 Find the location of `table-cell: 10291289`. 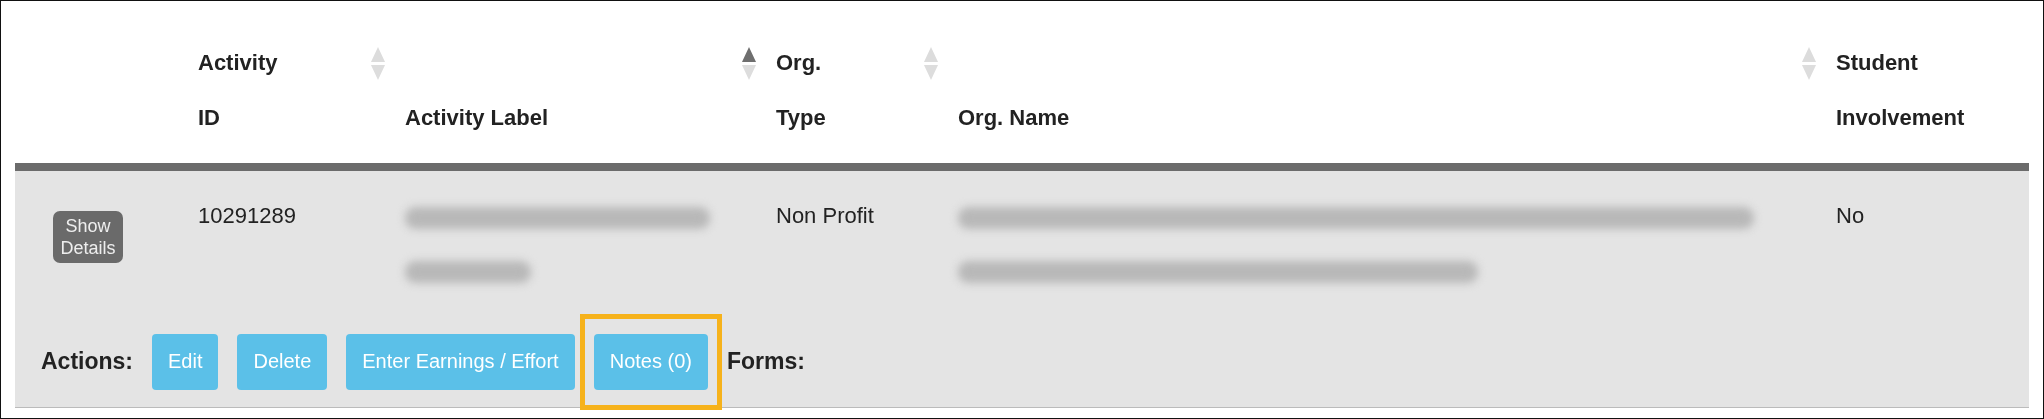

table-cell: 10291289 is located at coordinates (247, 215).